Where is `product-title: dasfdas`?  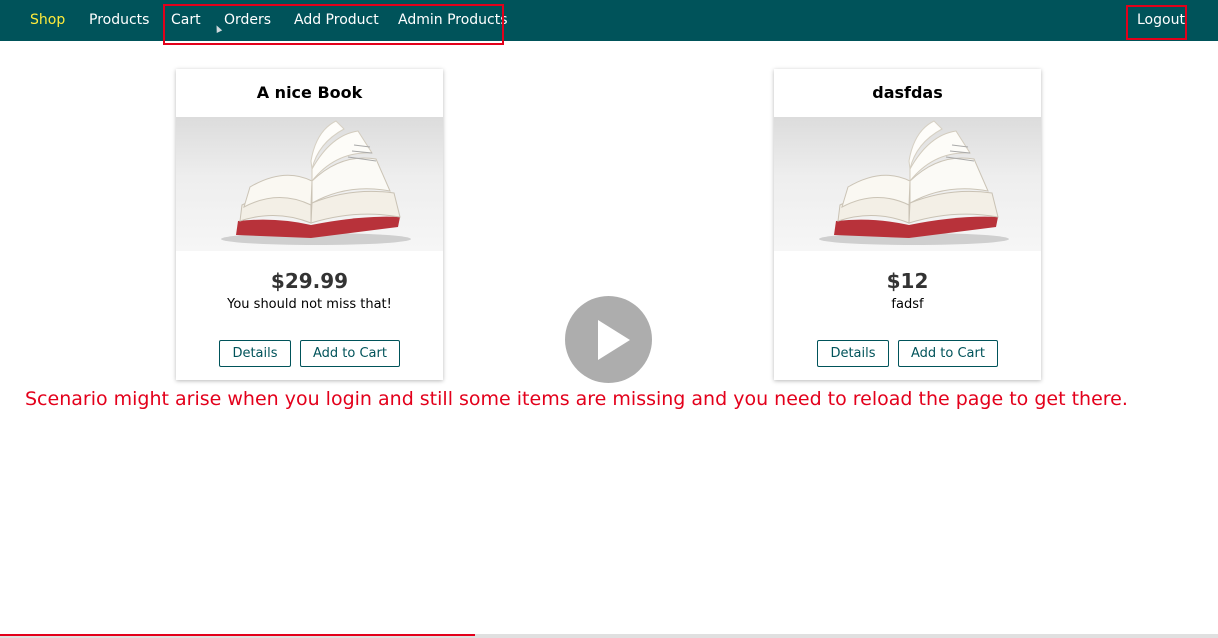 product-title: dasfdas is located at coordinates (907, 92).